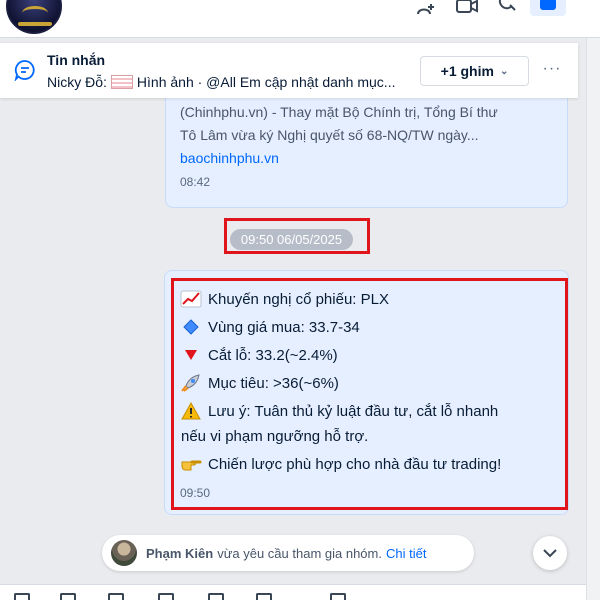  What do you see at coordinates (467, 7) in the screenshot?
I see `video-call-icon` at bounding box center [467, 7].